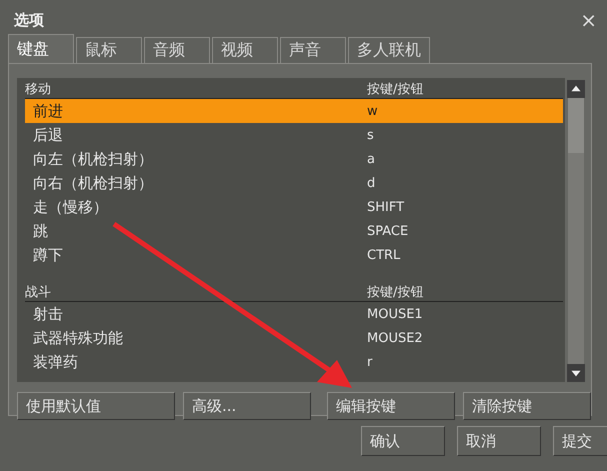 The width and height of the screenshot is (607, 471). I want to click on tab: 键盘, so click(41, 48).